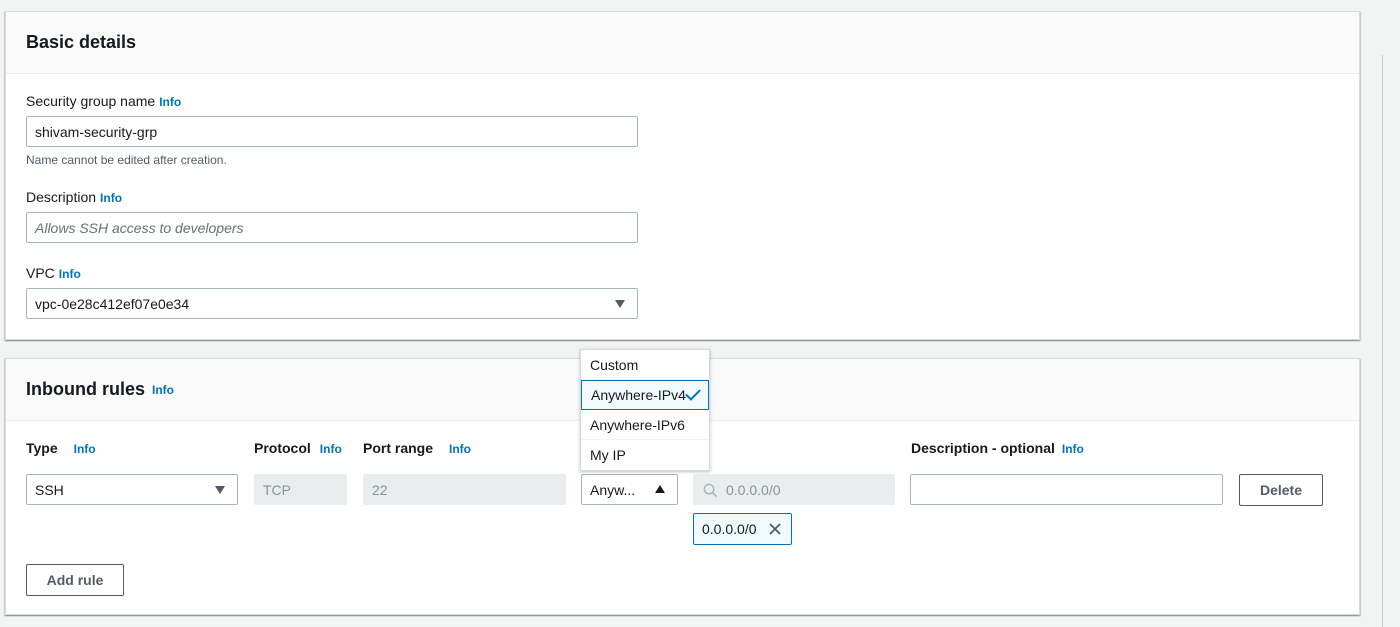 The height and width of the screenshot is (627, 1400). Describe the element at coordinates (1382, 341) in the screenshot. I see `page-scrollbar-track` at that location.